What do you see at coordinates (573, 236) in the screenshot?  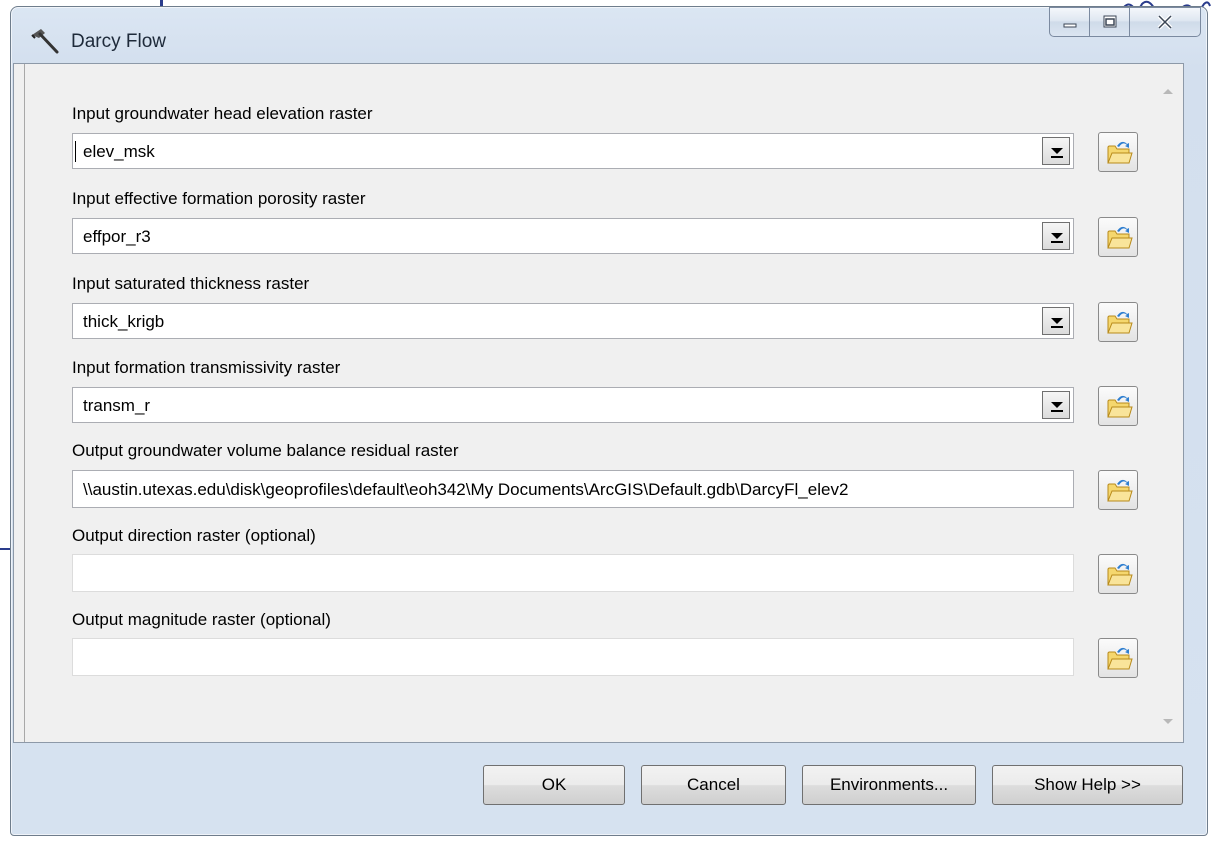 I see `porosity-combo: effpor_r3` at bounding box center [573, 236].